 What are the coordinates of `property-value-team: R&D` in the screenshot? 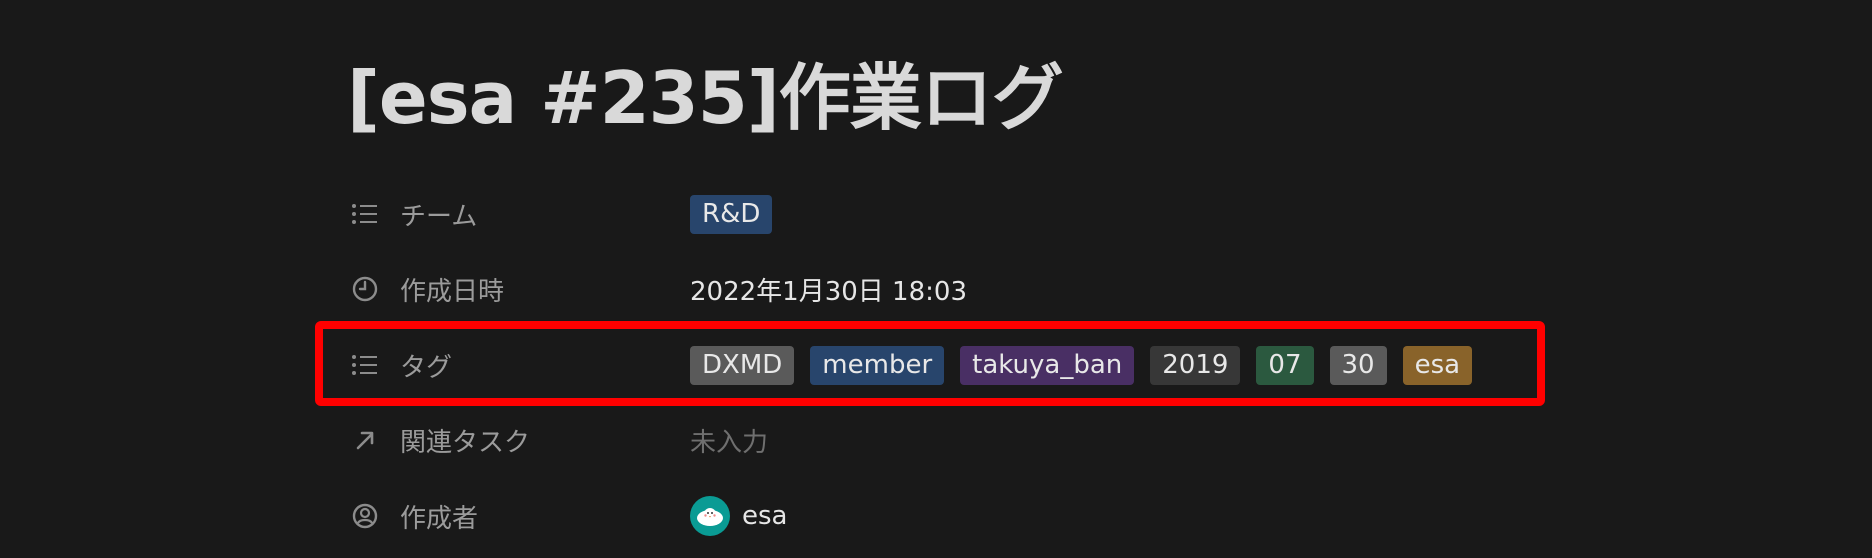 It's located at (739, 214).